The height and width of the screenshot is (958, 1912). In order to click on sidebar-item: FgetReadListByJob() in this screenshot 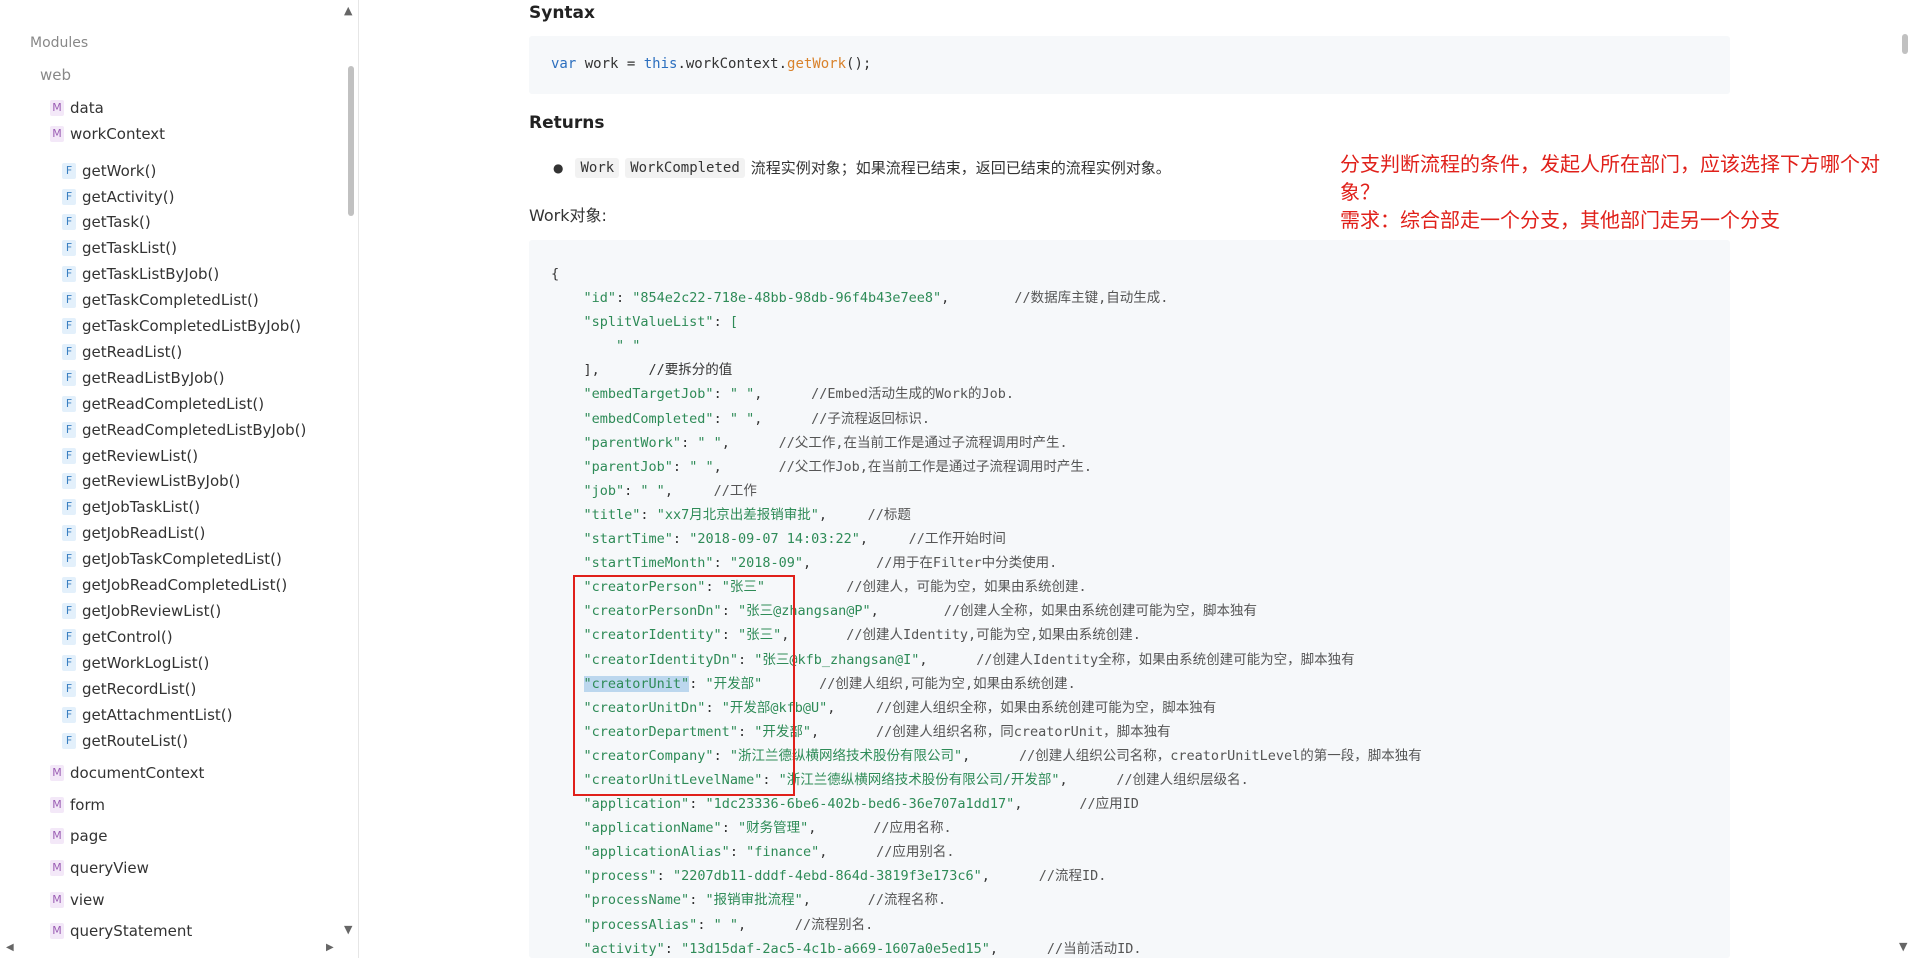, I will do `click(143, 378)`.